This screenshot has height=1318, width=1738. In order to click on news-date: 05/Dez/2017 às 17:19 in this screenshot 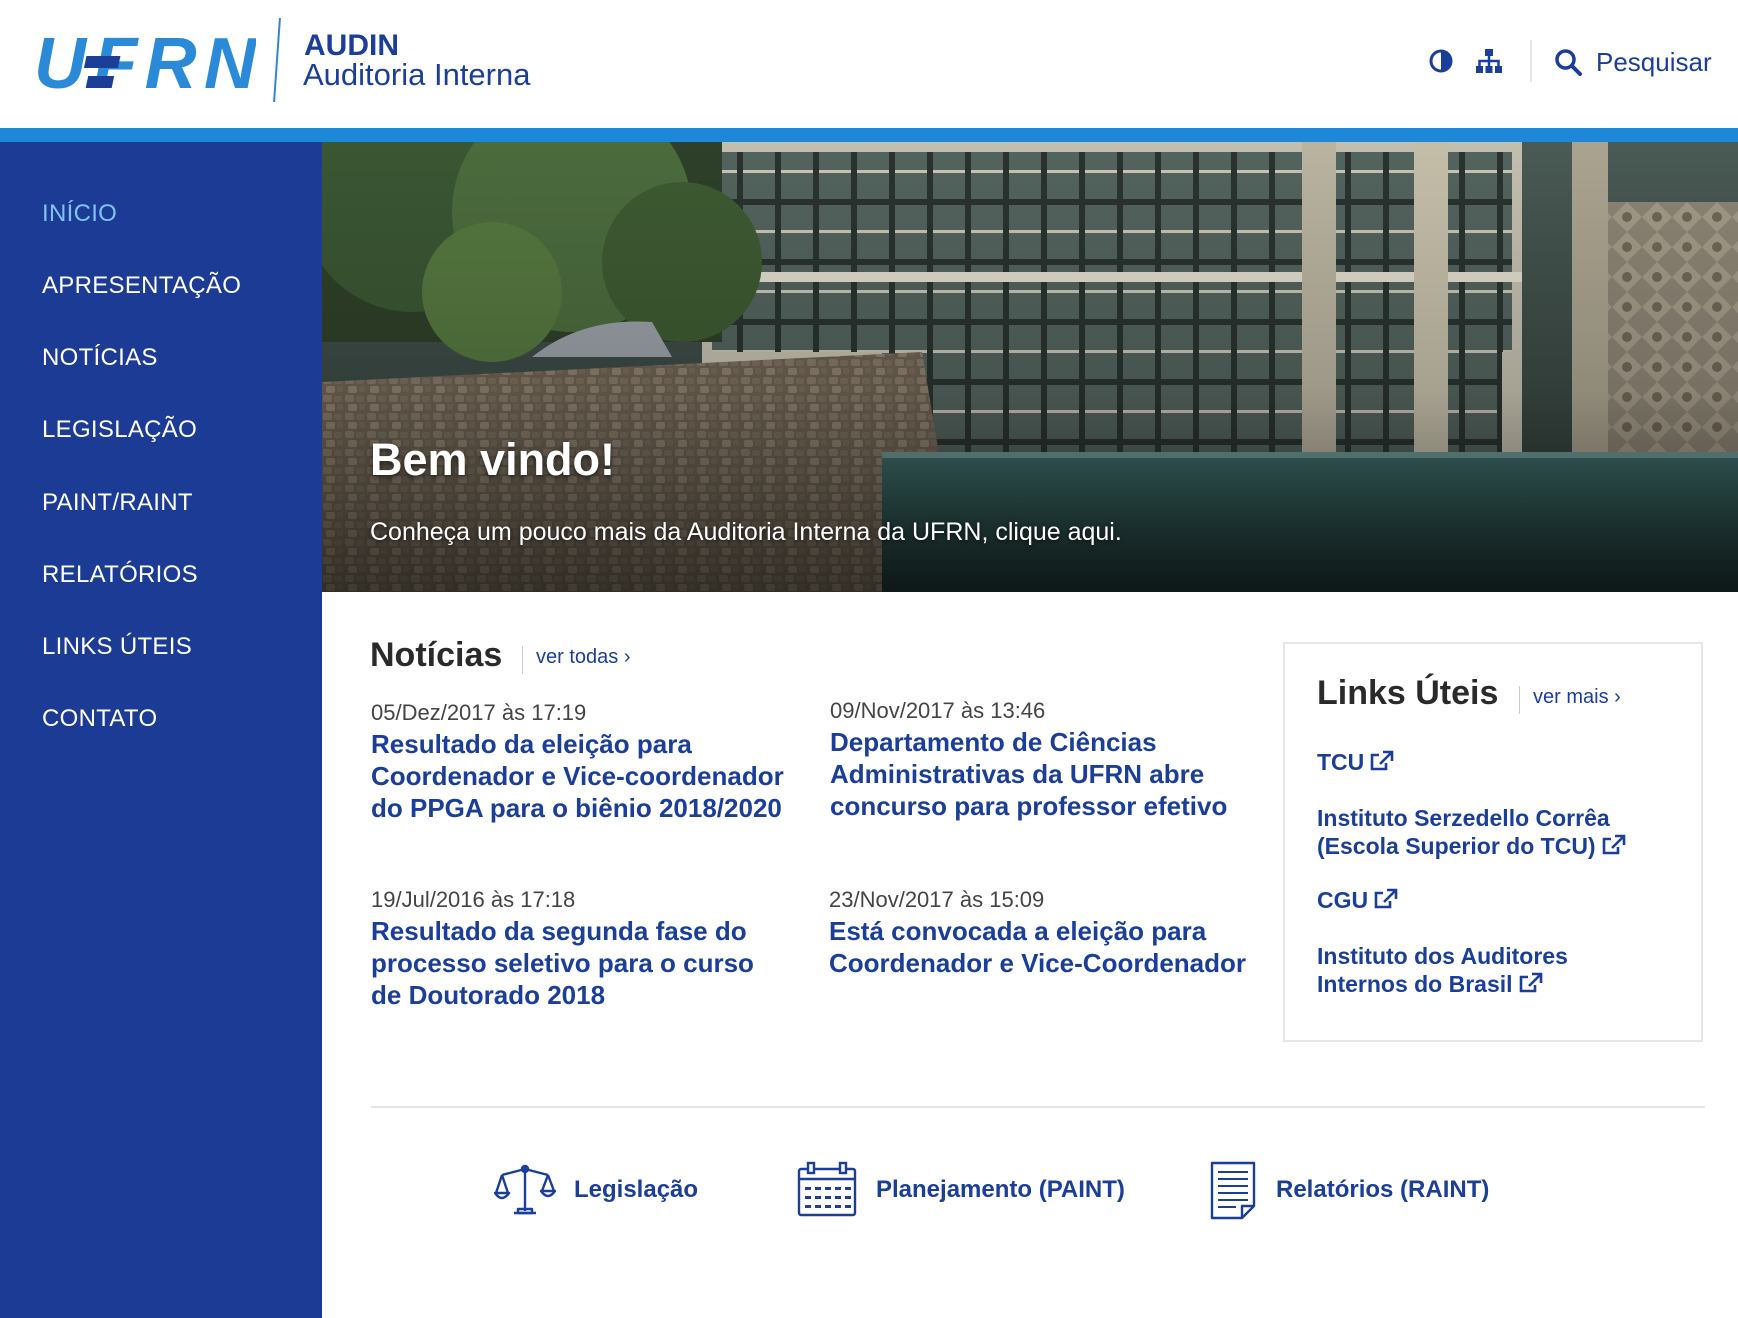, I will do `click(479, 712)`.